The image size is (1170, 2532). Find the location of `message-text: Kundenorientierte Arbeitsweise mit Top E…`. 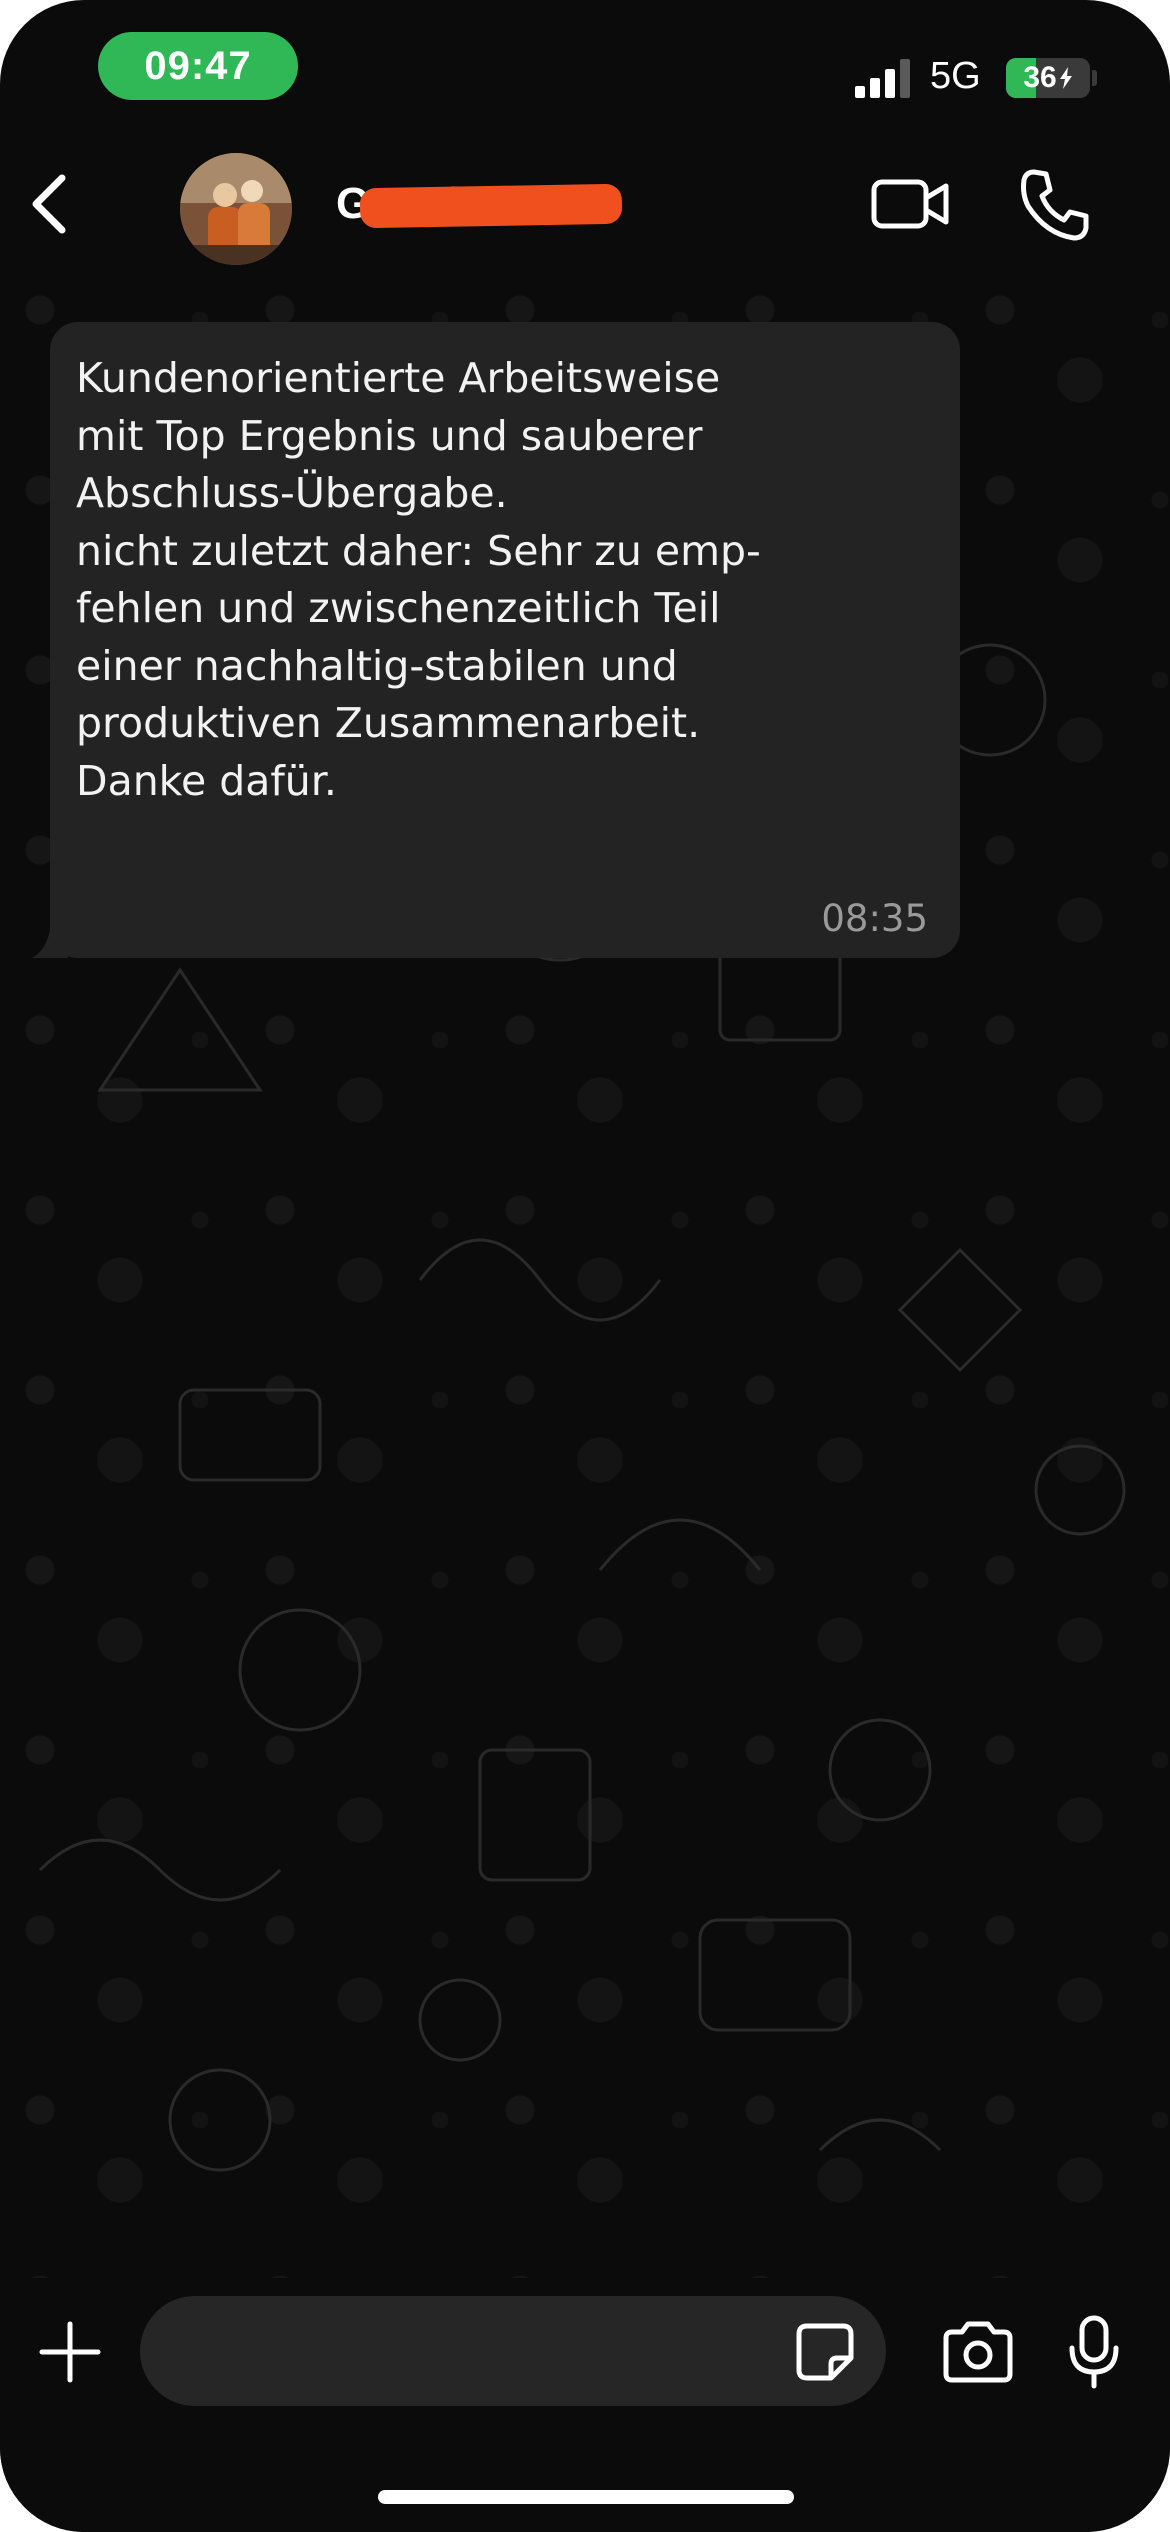

message-text: Kundenorientierte Arbeitsweise mit Top E… is located at coordinates (418, 579).